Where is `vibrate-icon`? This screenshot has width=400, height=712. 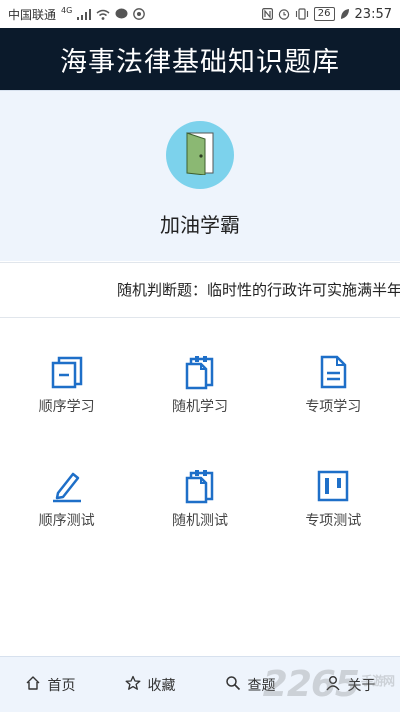 vibrate-icon is located at coordinates (302, 14).